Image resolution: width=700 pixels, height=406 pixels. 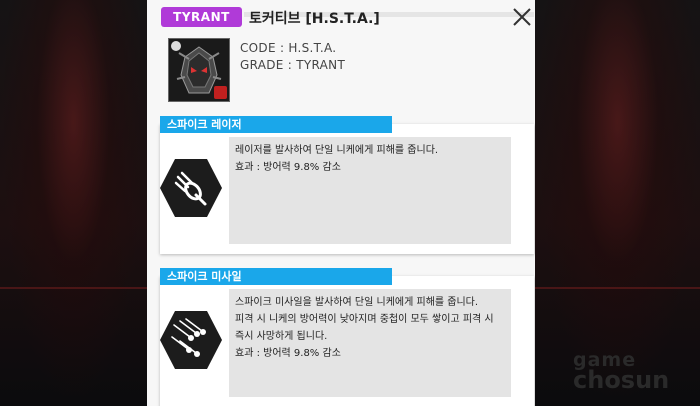 I want to click on watermark-line: chosun, so click(x=621, y=380).